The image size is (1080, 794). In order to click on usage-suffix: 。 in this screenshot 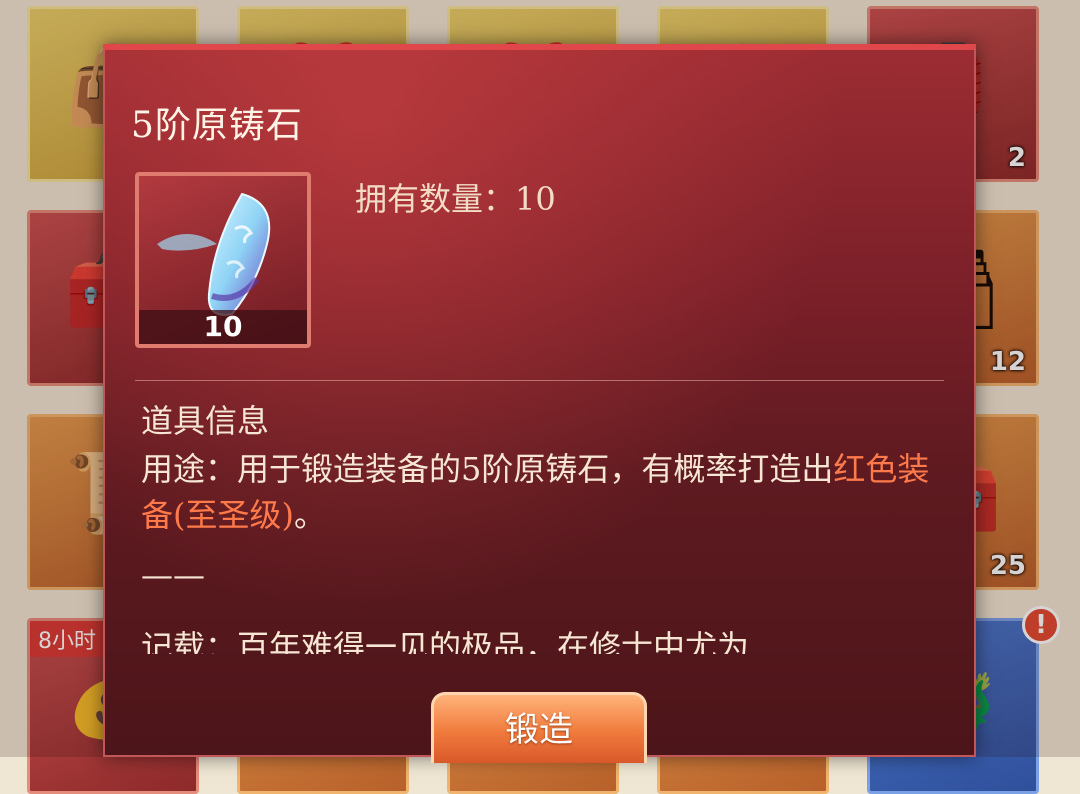, I will do `click(309, 515)`.